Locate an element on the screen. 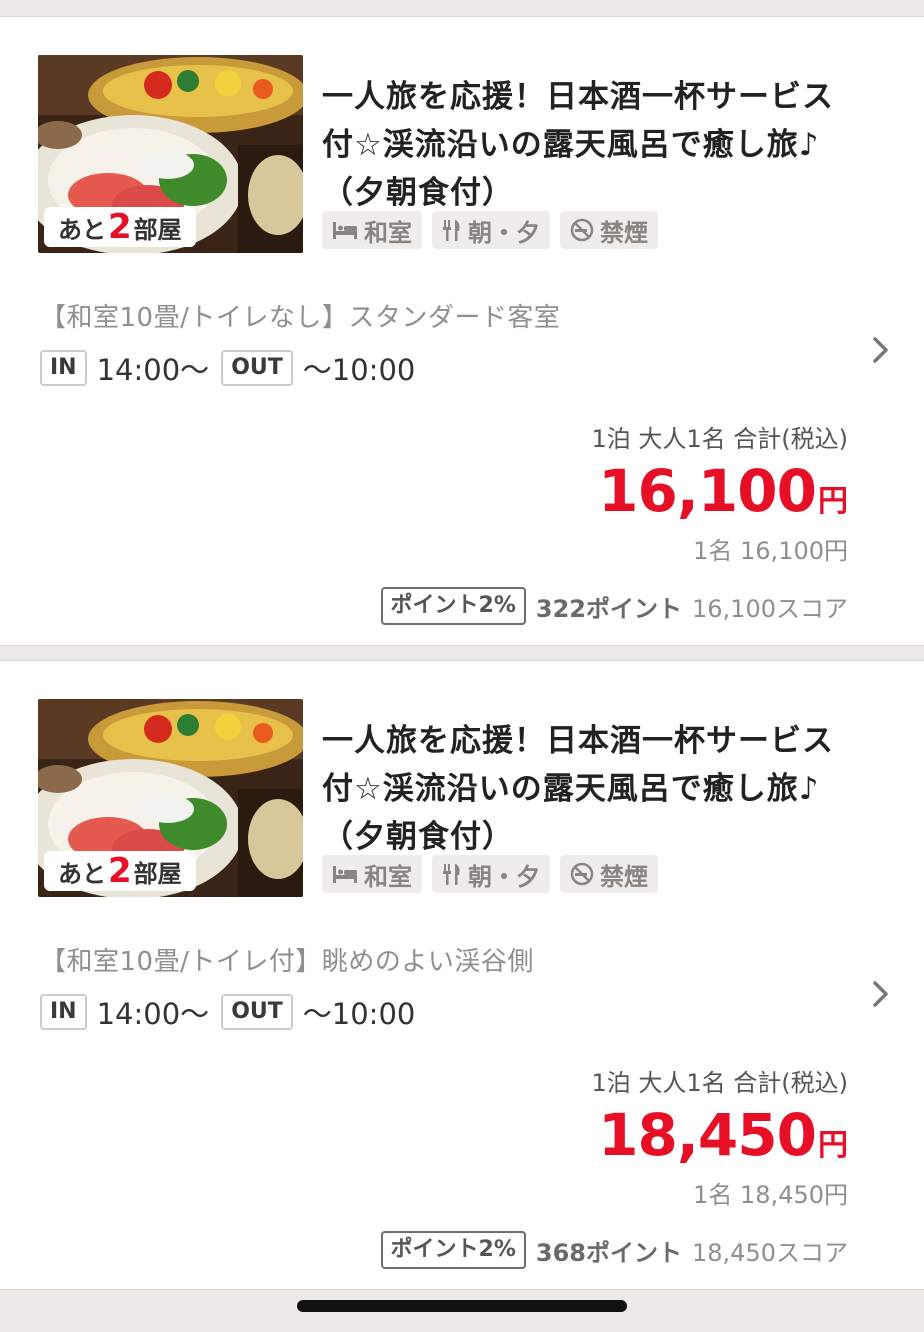 The image size is (924, 1332). points-row: ポイント2% 368ポイント 18,450スコア is located at coordinates (614, 1250).